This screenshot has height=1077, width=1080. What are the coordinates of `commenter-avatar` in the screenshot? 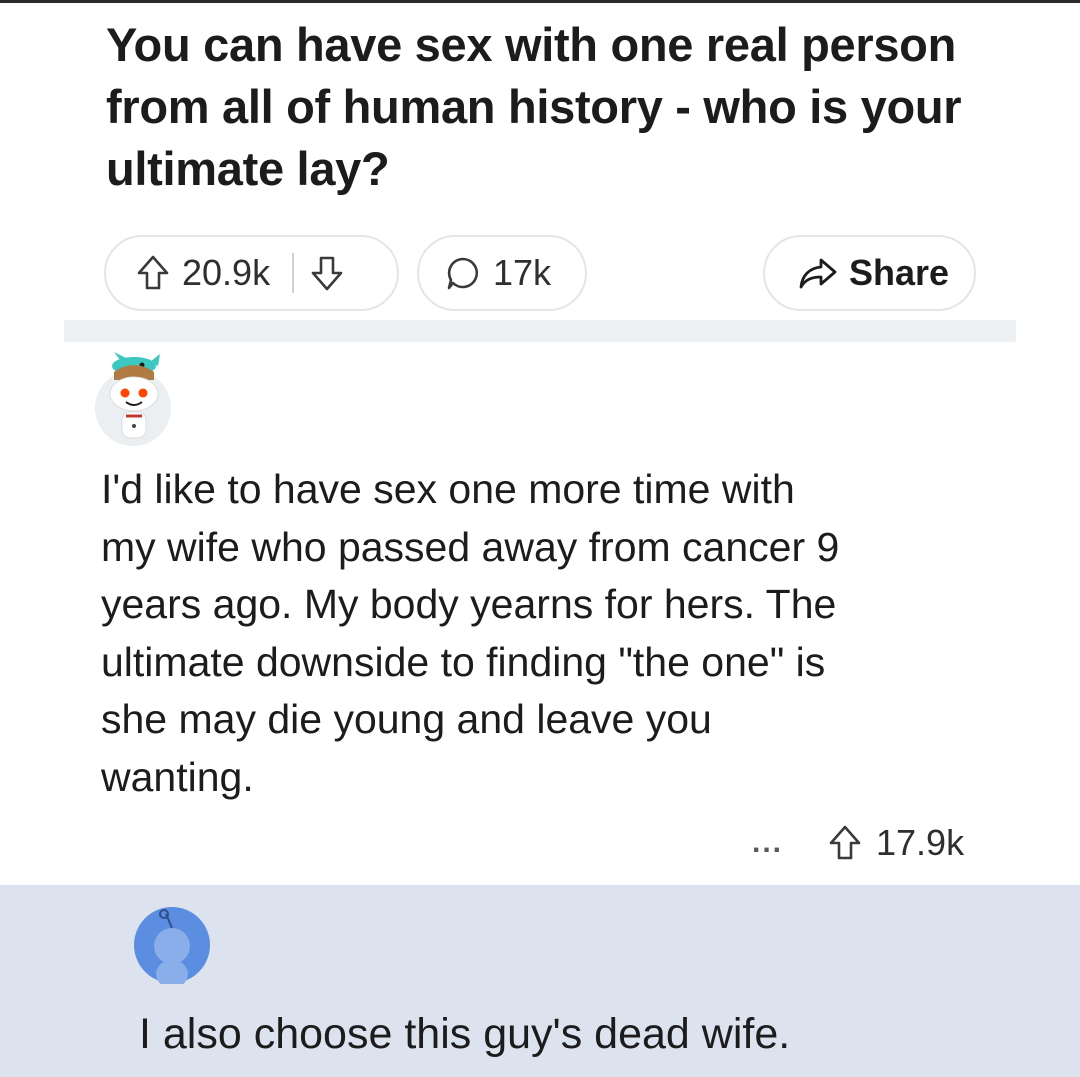 It's located at (137, 400).